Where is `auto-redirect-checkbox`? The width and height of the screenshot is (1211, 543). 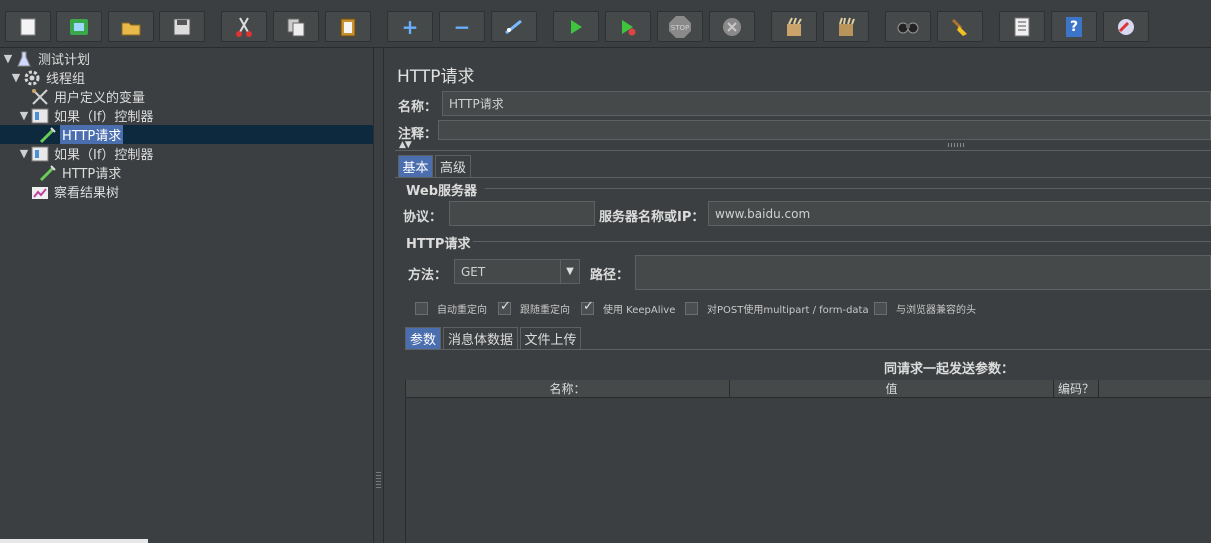 auto-redirect-checkbox is located at coordinates (421, 308).